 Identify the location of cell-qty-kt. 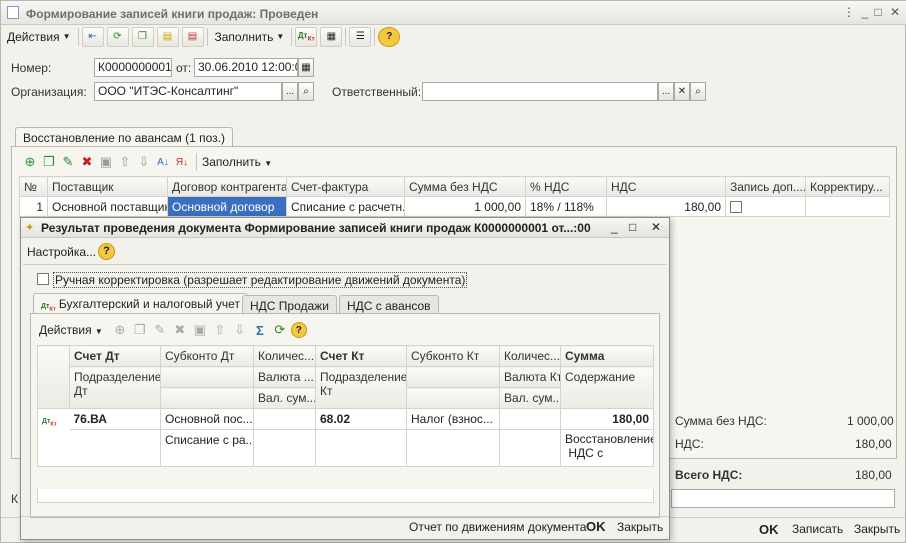
(530, 419).